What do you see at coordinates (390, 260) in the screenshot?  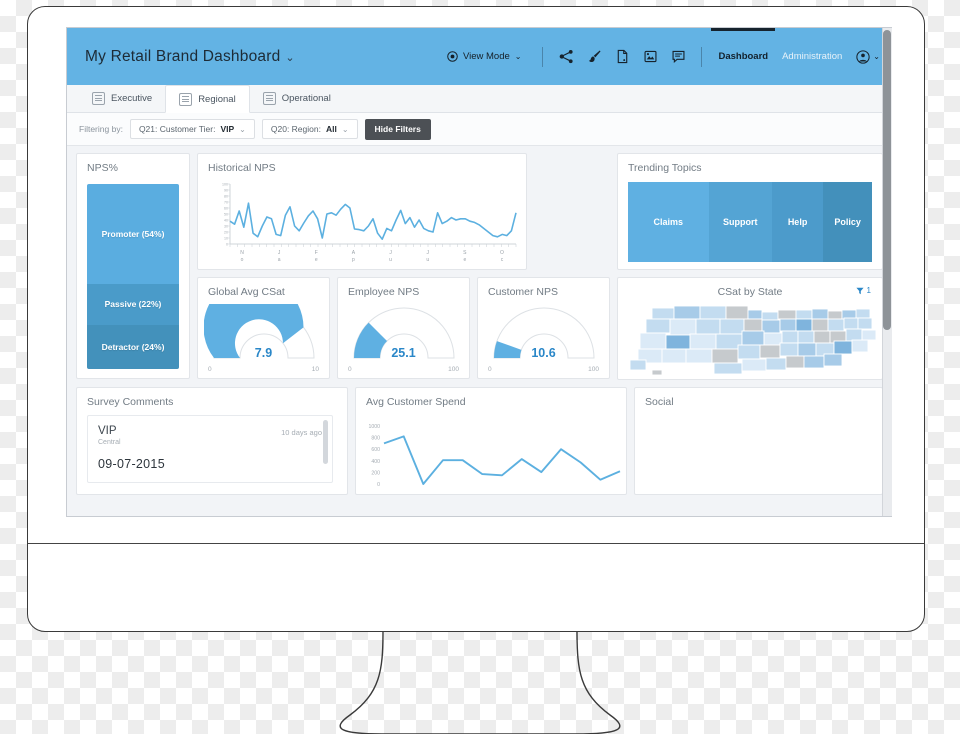 I see `svg-text: u` at bounding box center [390, 260].